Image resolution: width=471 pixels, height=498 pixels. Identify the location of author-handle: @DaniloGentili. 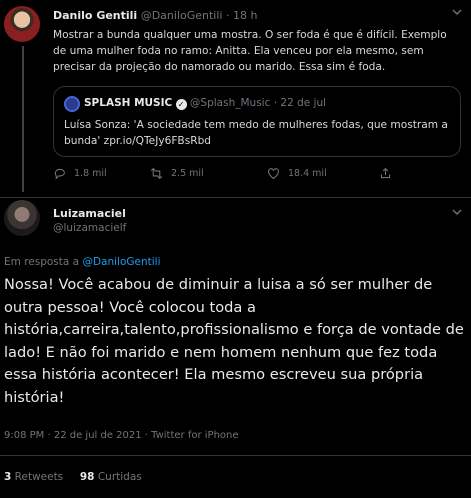
(182, 15).